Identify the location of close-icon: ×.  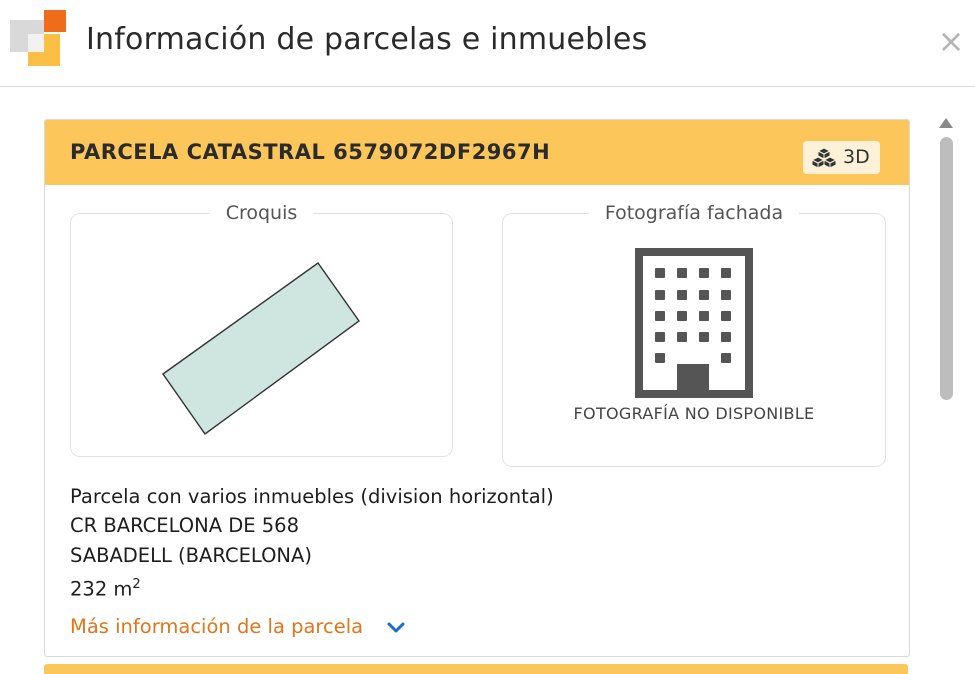
(951, 41).